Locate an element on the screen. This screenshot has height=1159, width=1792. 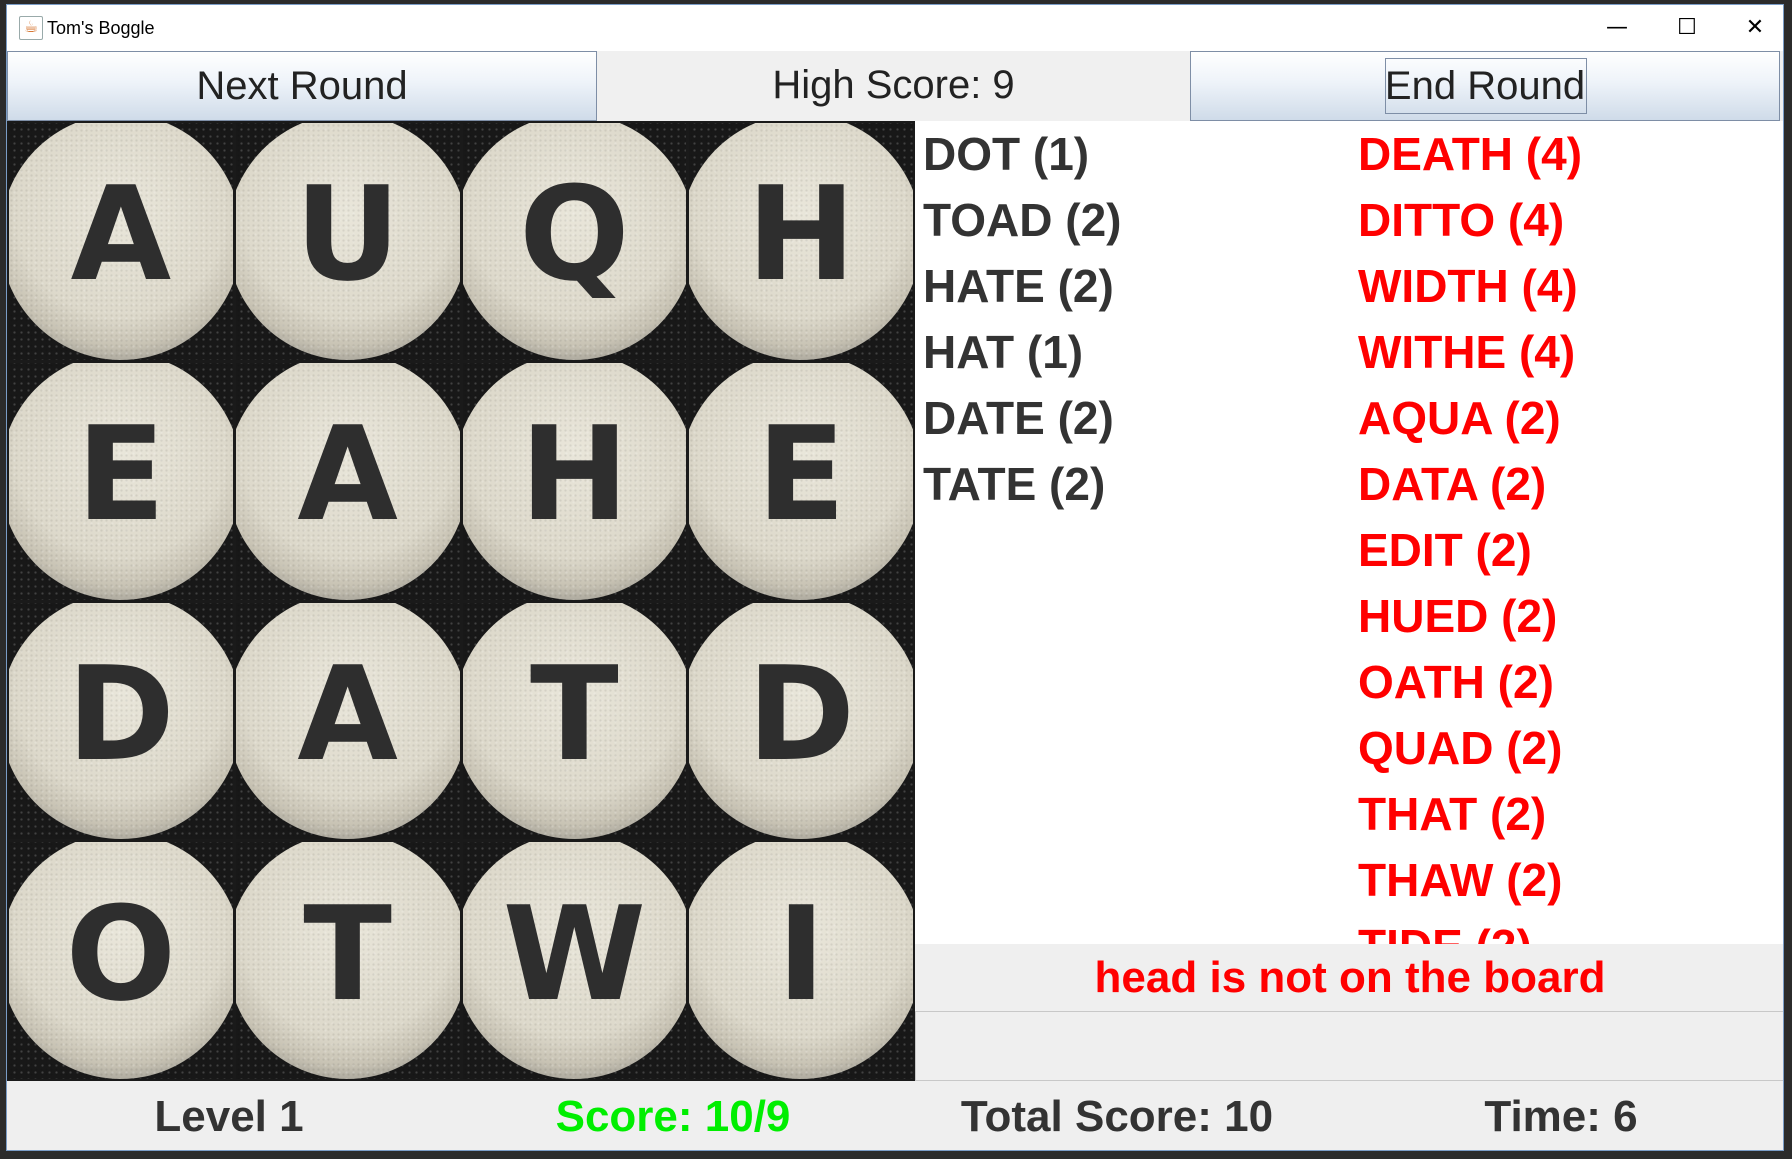
missed-word: WIDTH (4) is located at coordinates (1468, 286).